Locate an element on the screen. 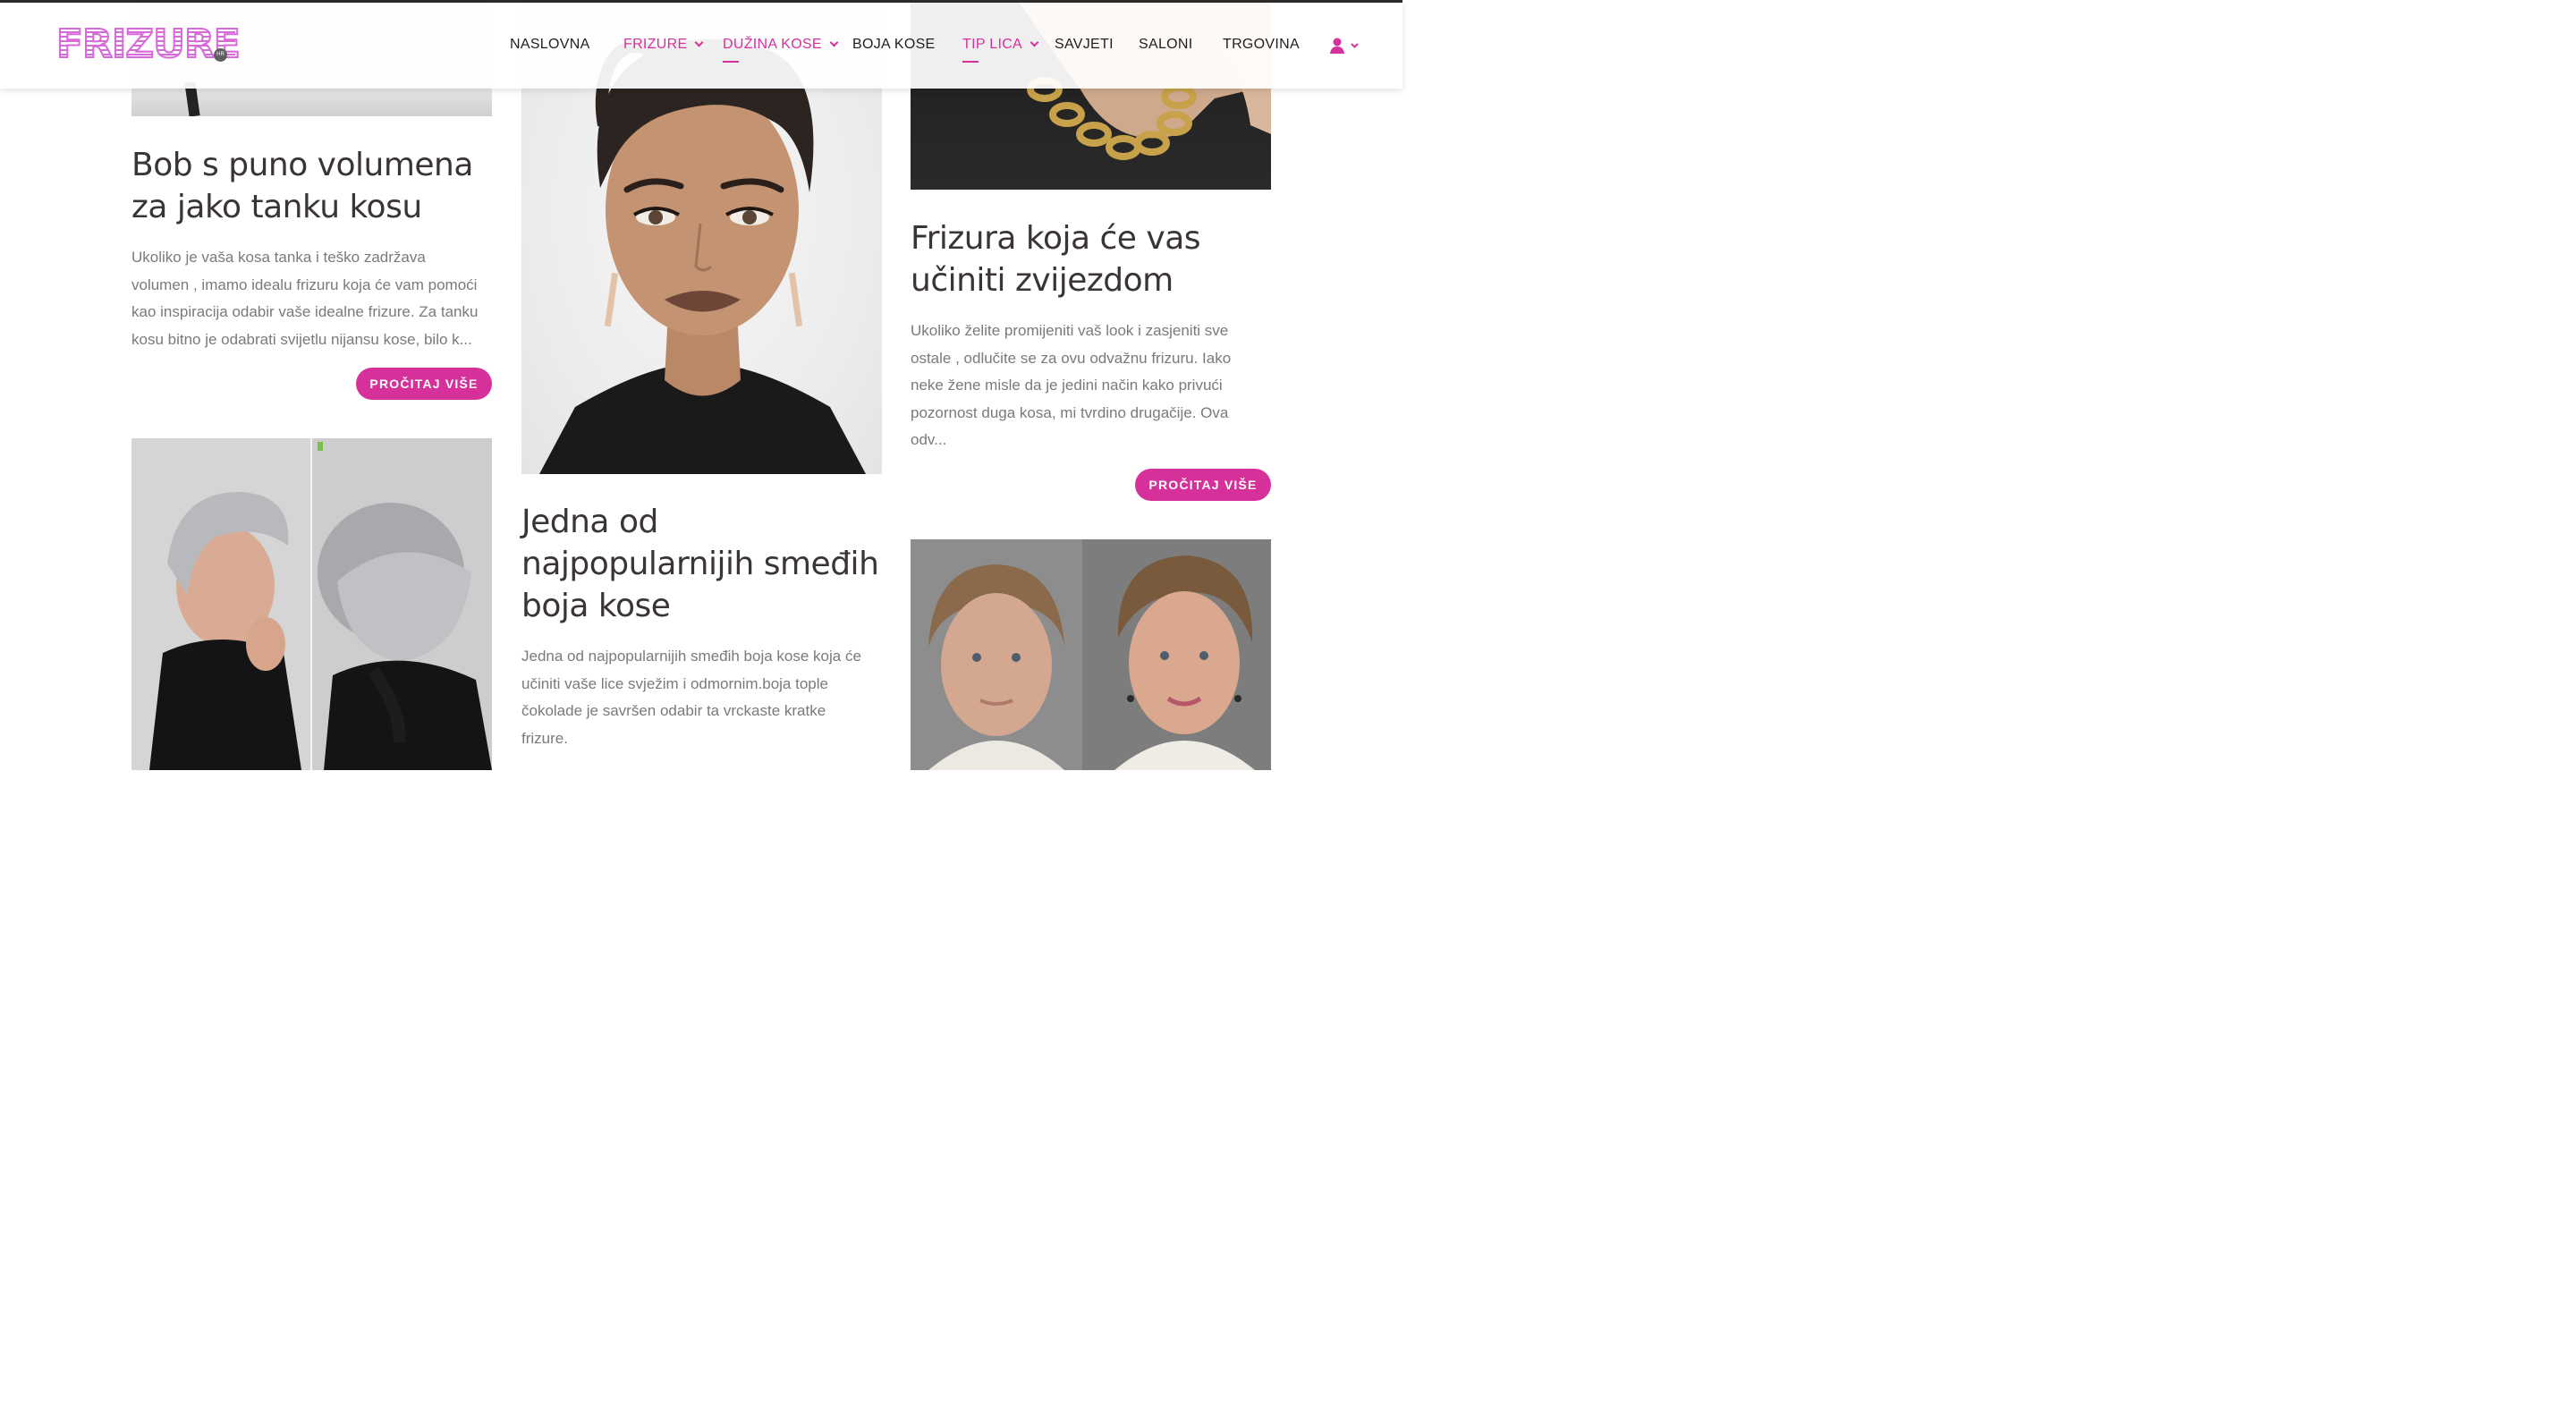  site-logo: FRIZURE HR is located at coordinates (148, 45).